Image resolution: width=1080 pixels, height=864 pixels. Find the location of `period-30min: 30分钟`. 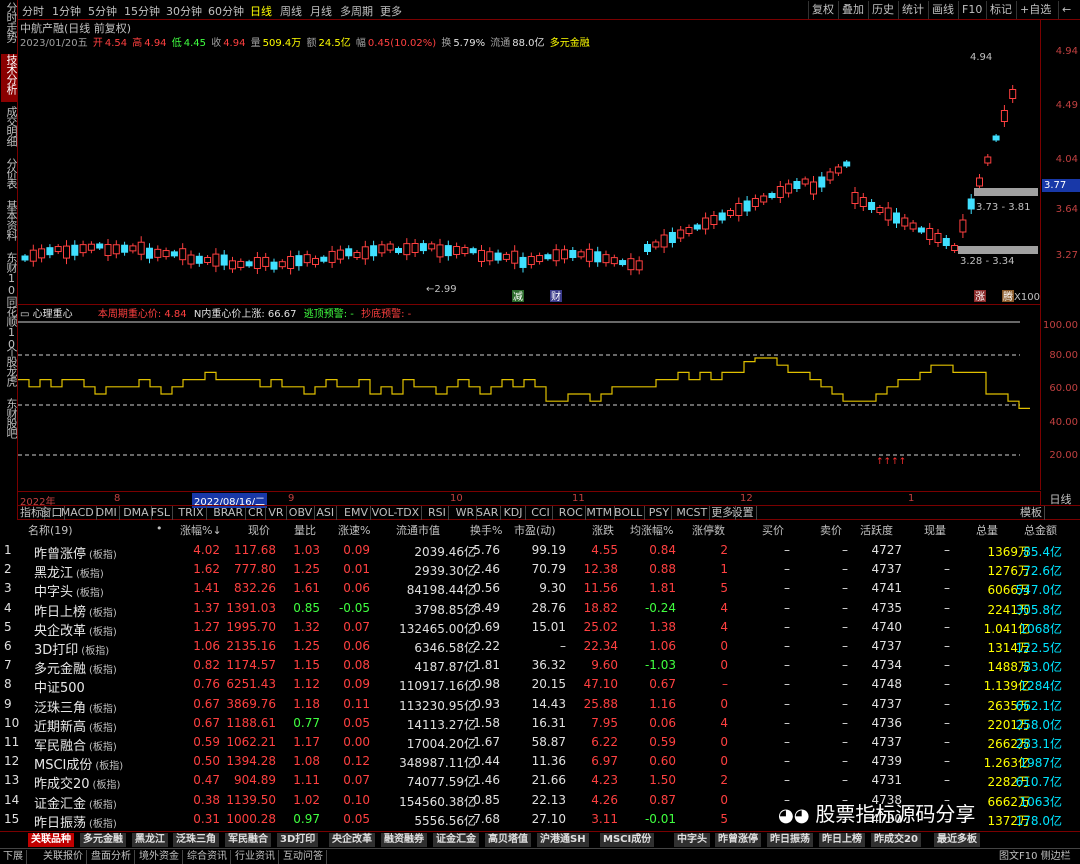

period-30min: 30分钟 is located at coordinates (184, 11).